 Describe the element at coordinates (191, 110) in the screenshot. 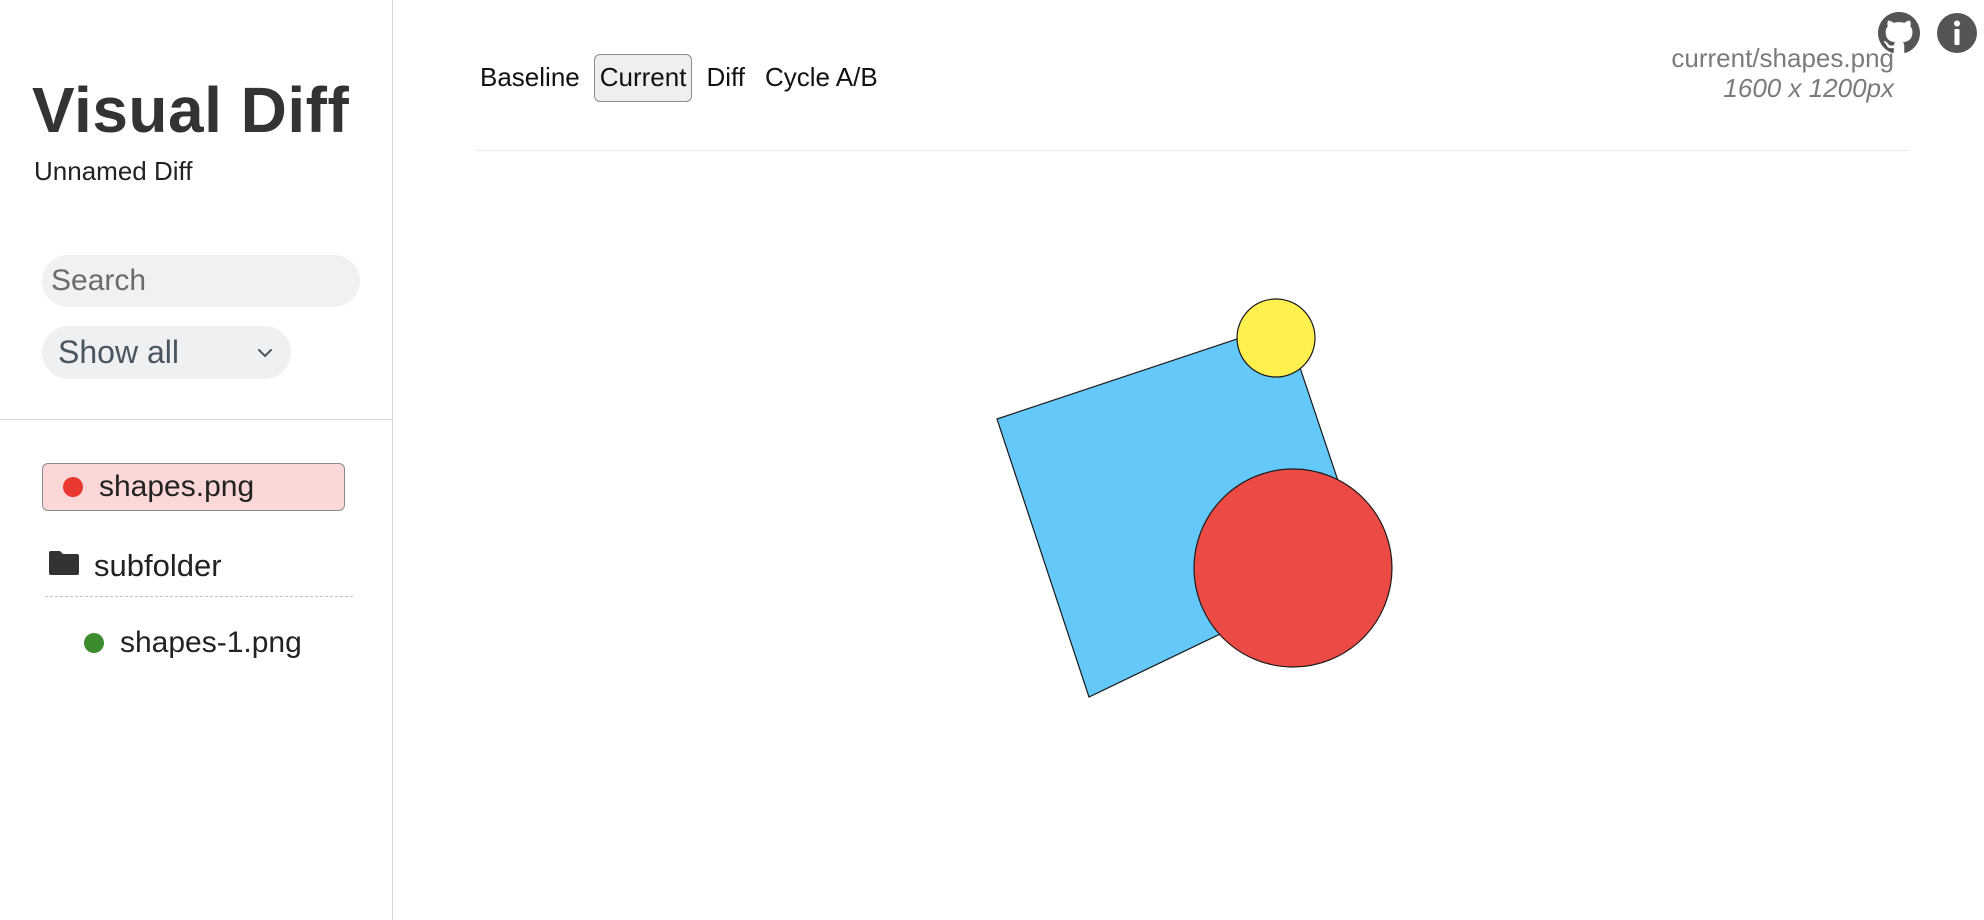

I see `app-title: Visual Diff` at that location.